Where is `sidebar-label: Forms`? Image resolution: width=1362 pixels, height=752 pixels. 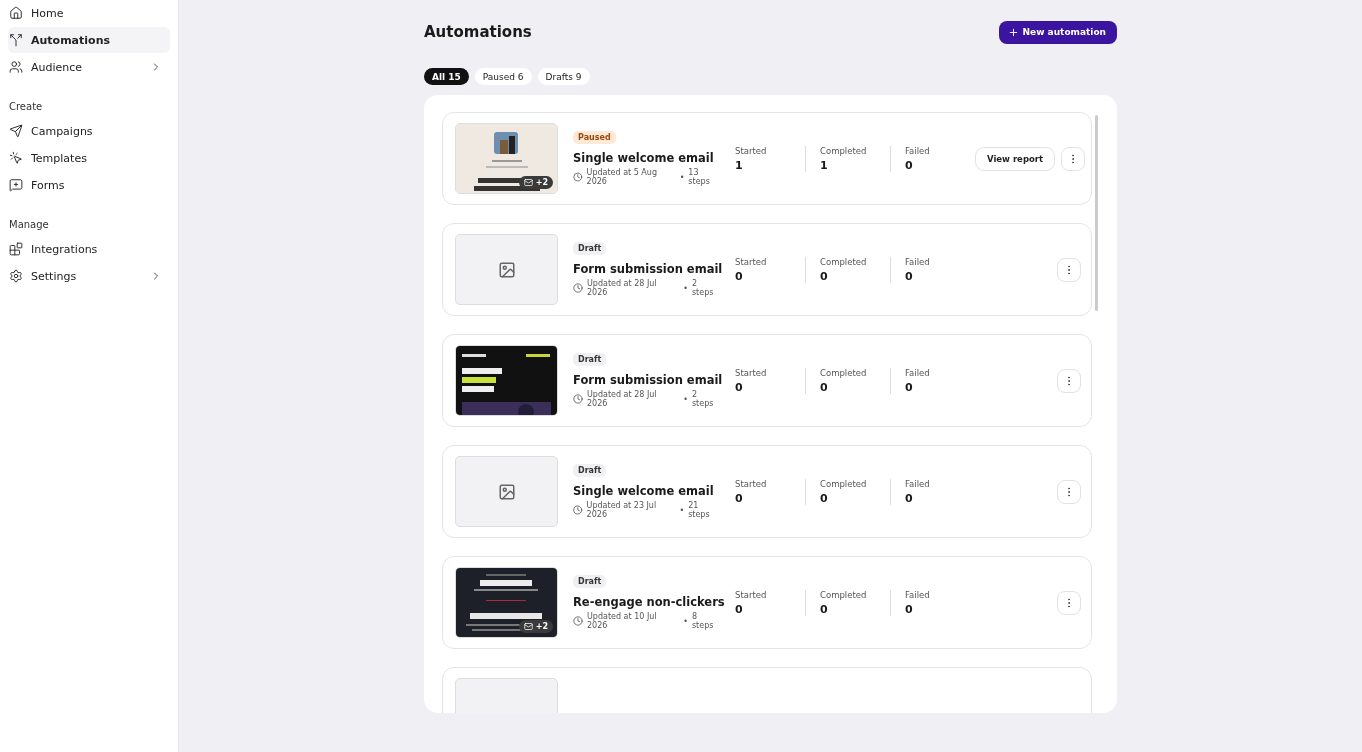 sidebar-label: Forms is located at coordinates (48, 185).